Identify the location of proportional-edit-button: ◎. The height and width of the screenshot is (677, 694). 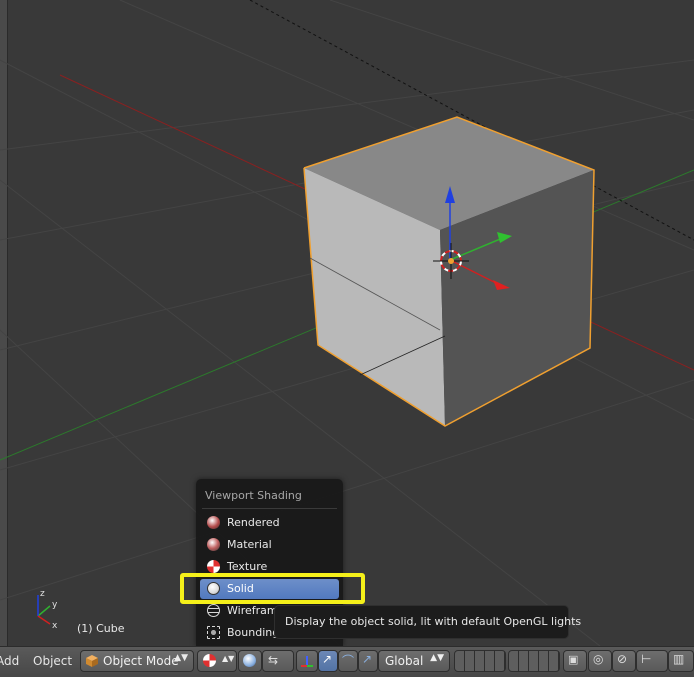
(600, 661).